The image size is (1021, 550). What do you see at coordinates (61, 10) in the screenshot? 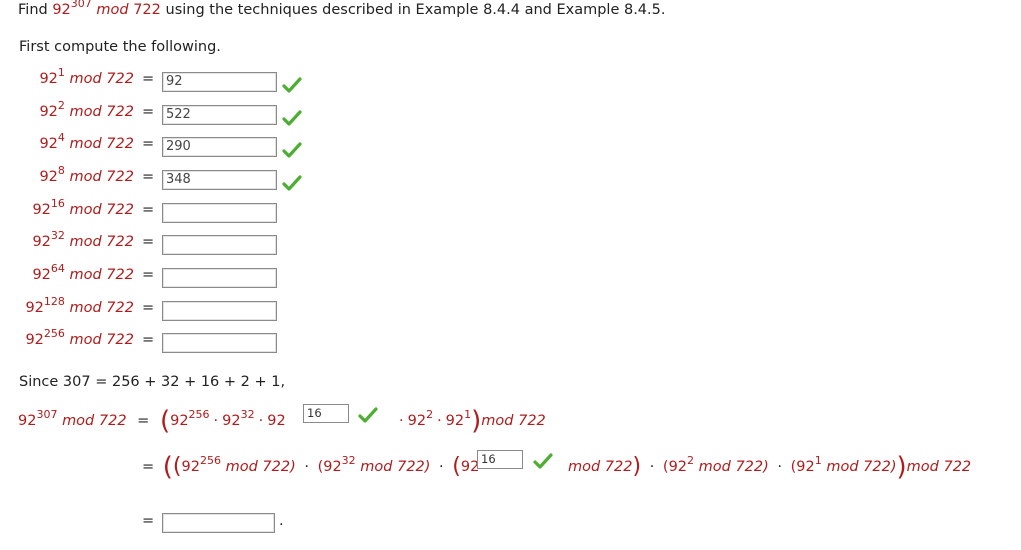
I see `question-base-value: 92` at bounding box center [61, 10].